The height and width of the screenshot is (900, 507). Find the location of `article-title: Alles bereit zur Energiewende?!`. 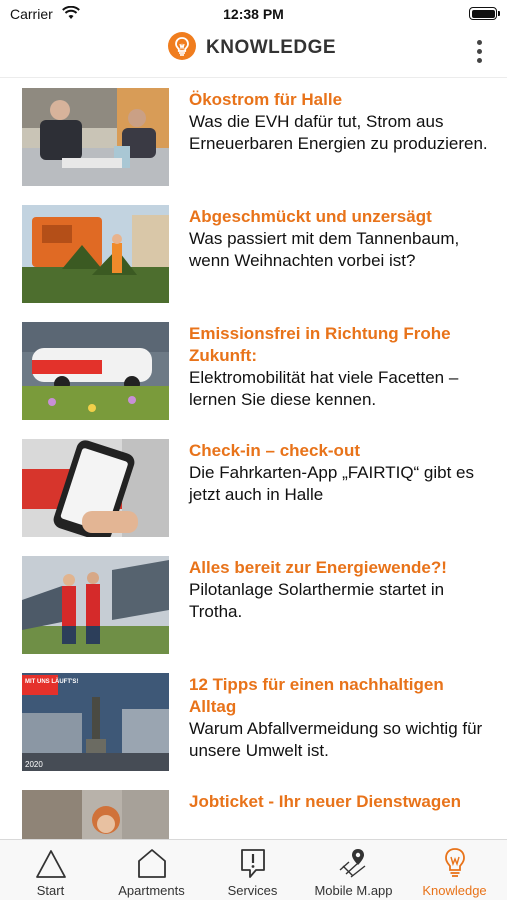

article-title: Alles bereit zur Energiewende?! is located at coordinates (318, 567).